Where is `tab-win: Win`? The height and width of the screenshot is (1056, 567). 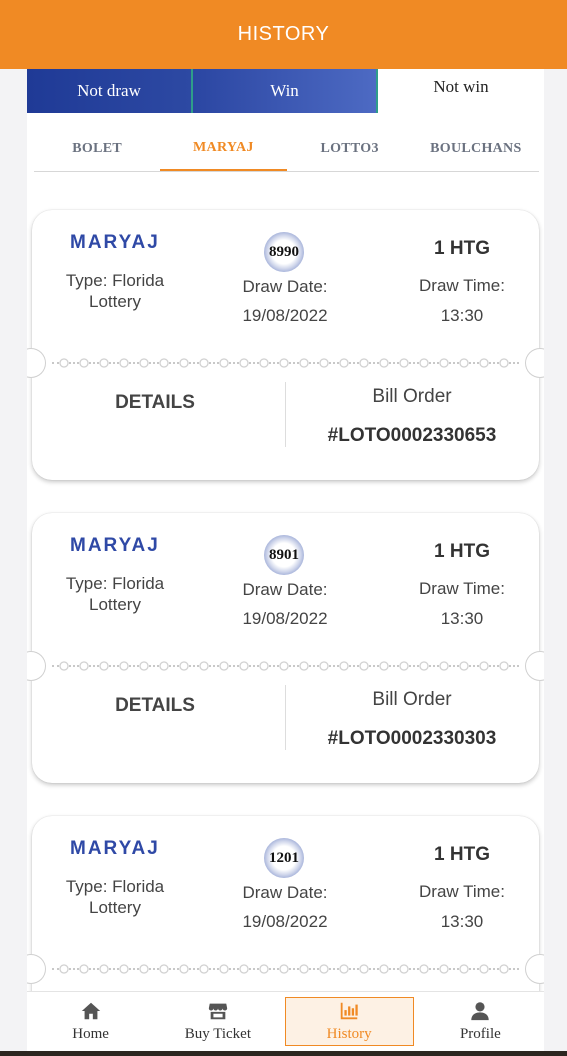 tab-win: Win is located at coordinates (284, 91).